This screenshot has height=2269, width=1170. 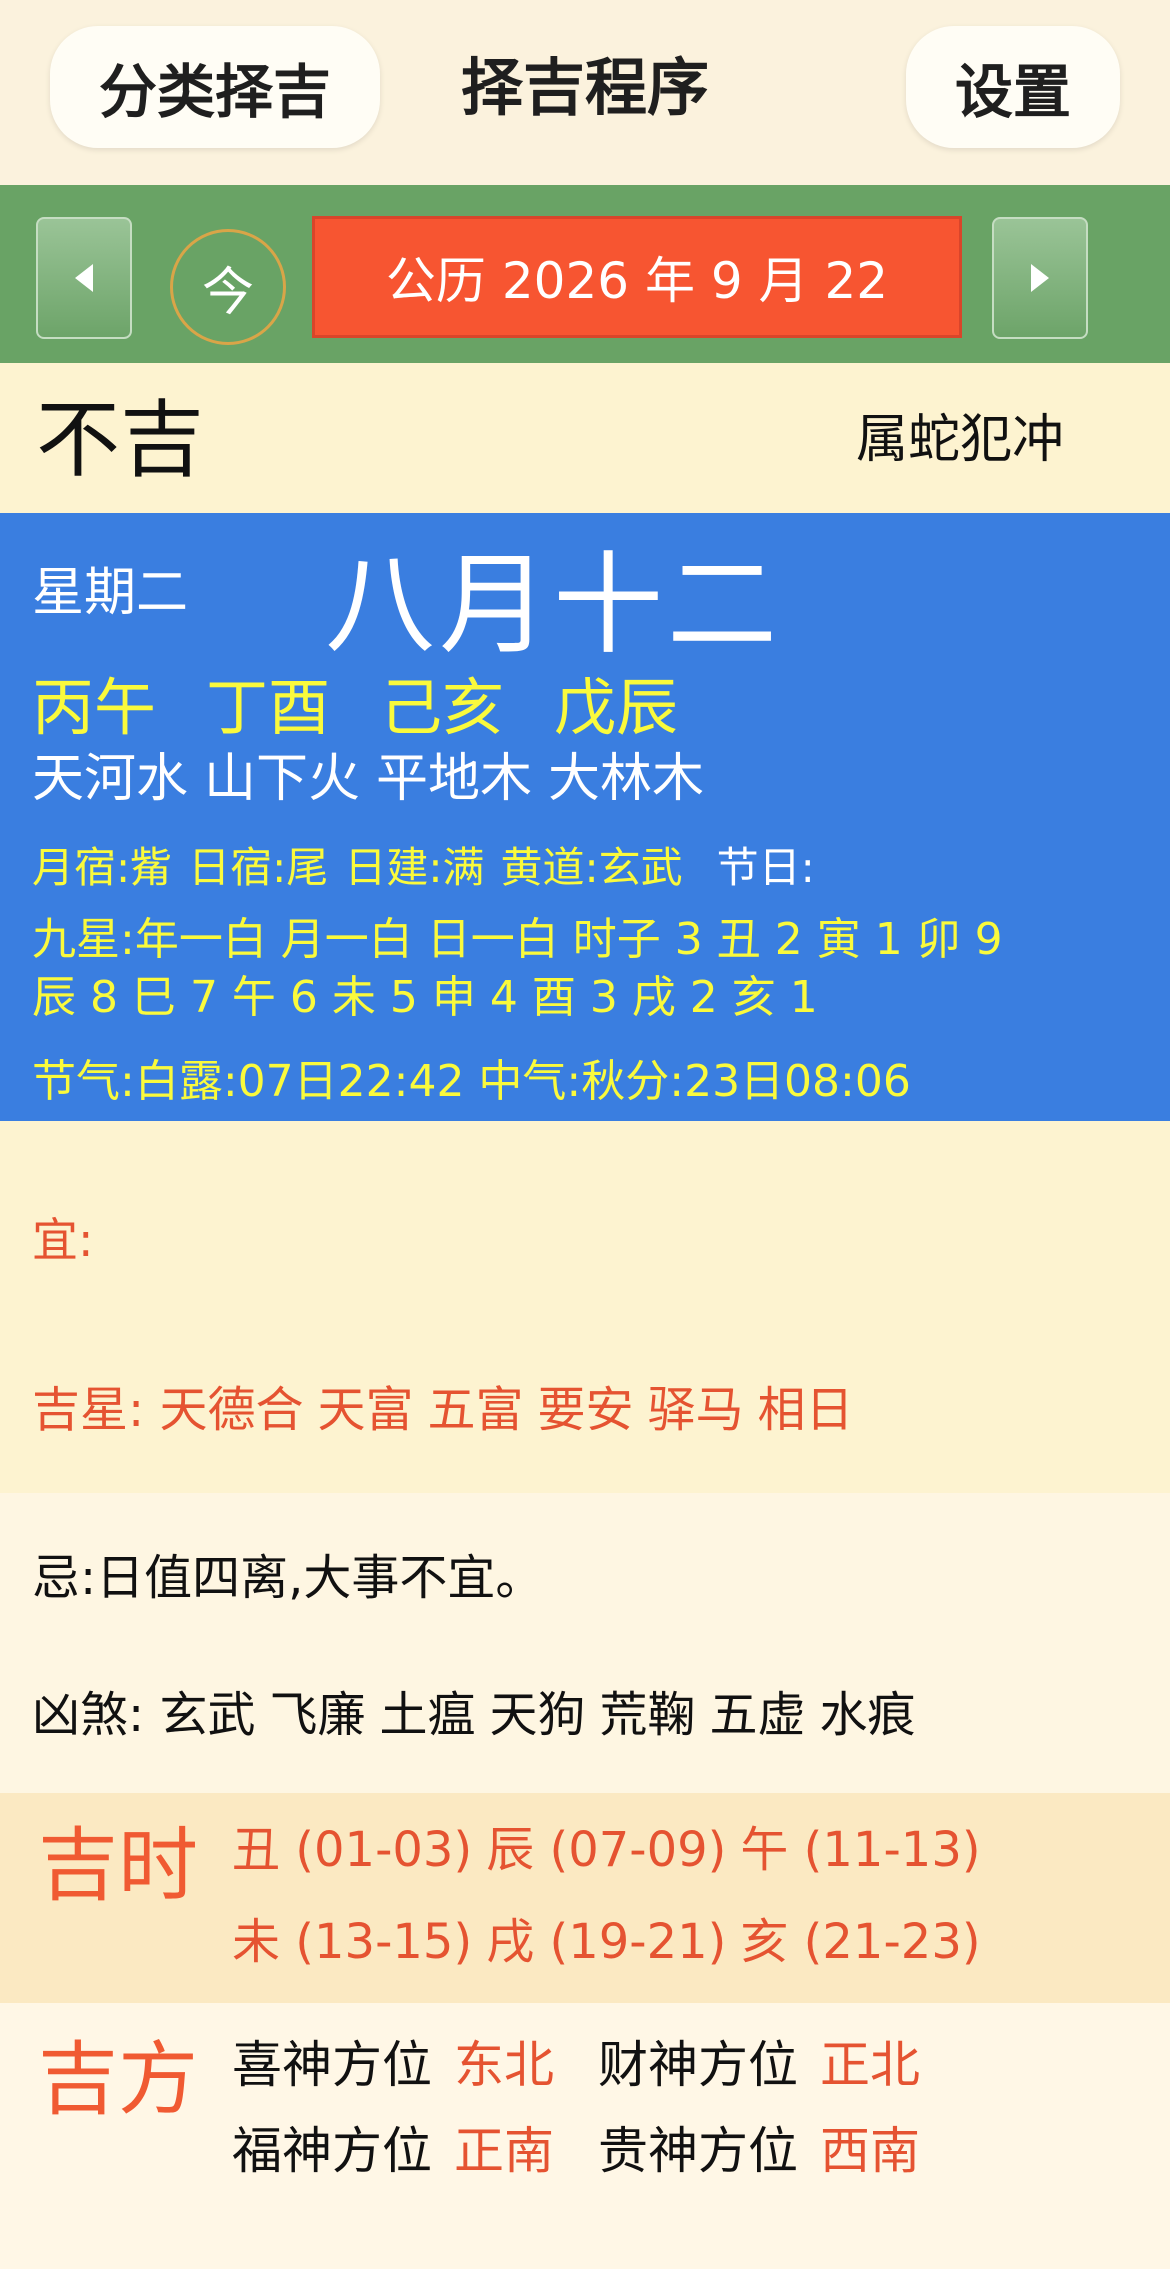 I want to click on lucky-star: 要安, so click(x=585, y=1410).